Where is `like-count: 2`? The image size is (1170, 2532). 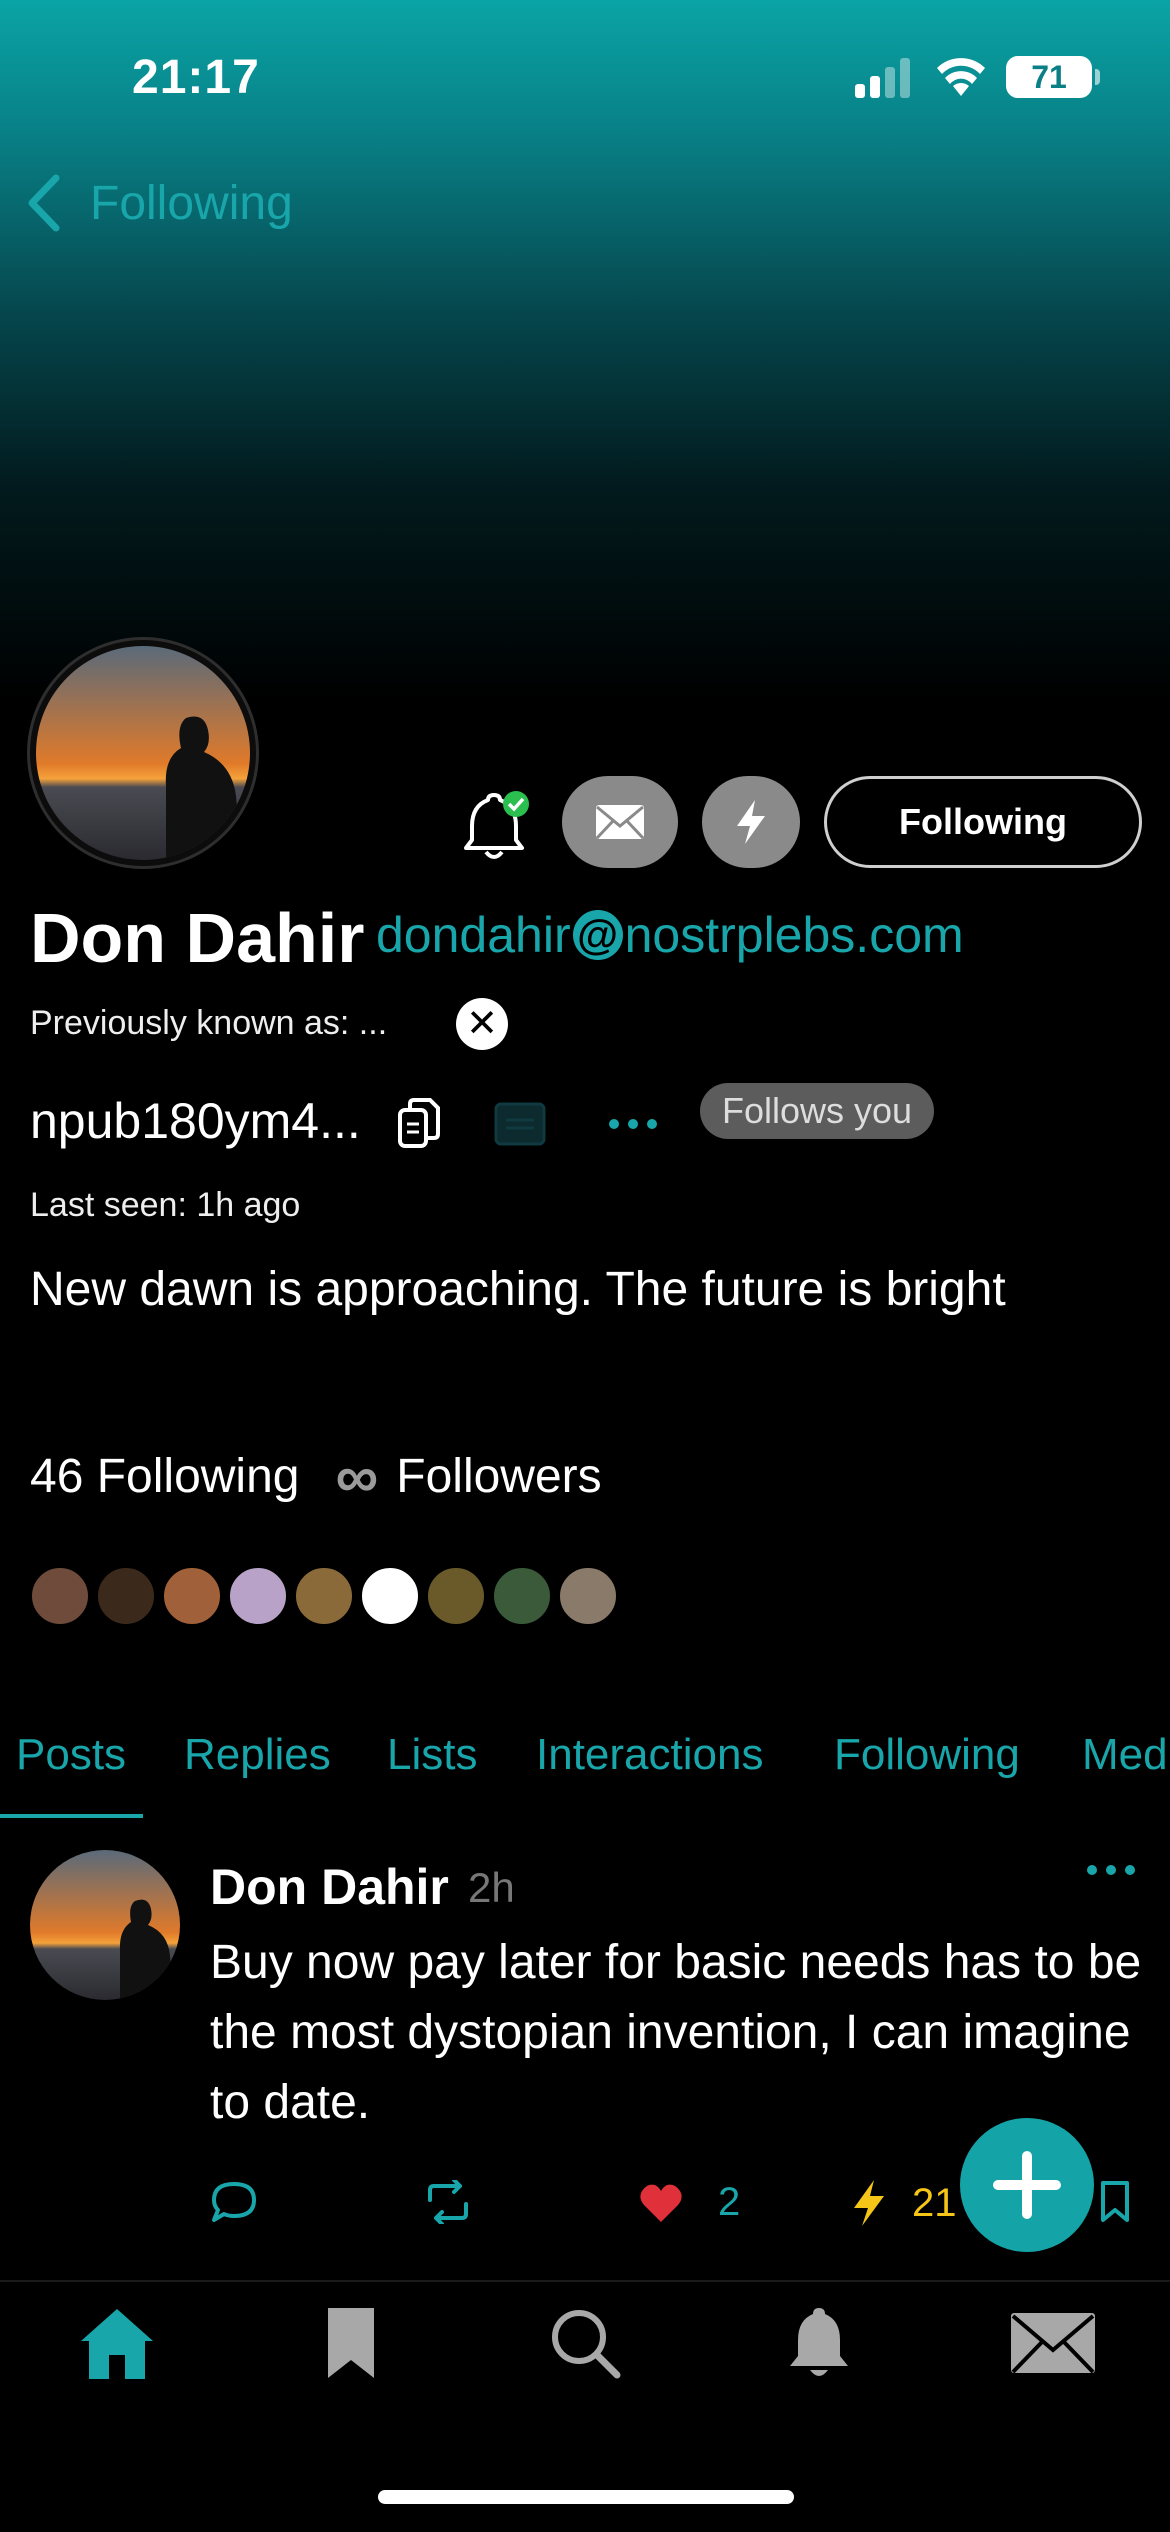
like-count: 2 is located at coordinates (729, 2202).